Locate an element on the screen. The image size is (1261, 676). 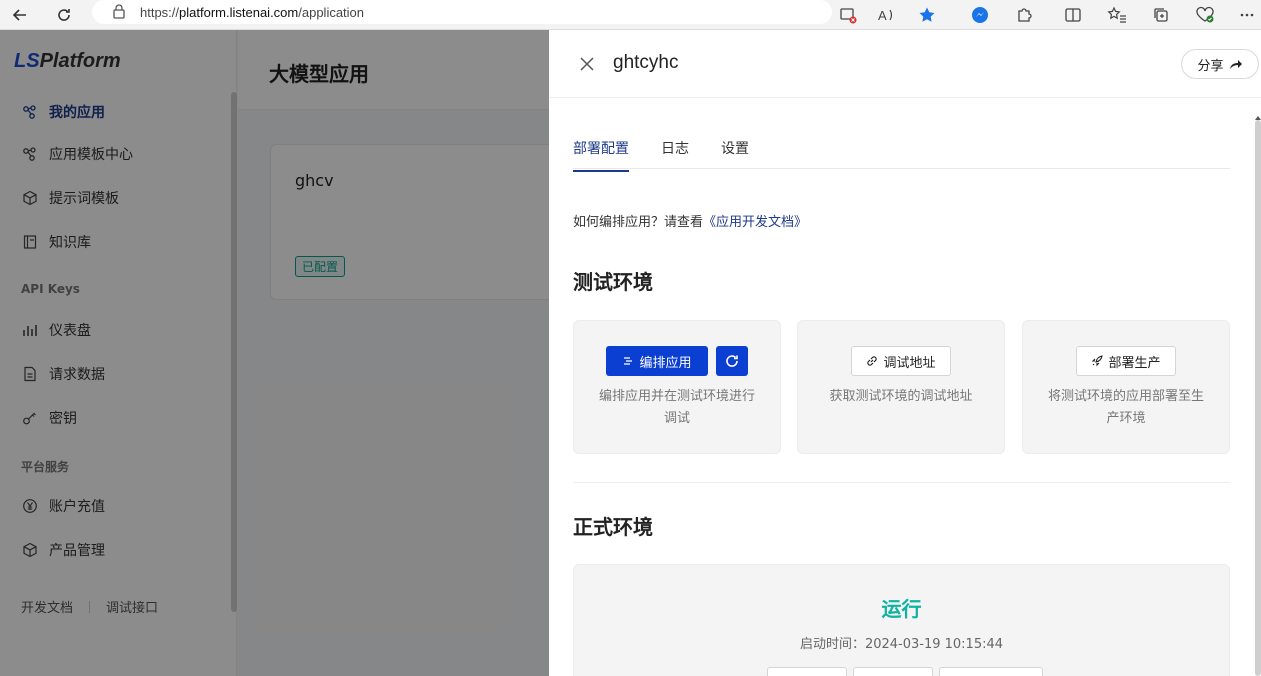
prod-status: 运行 is located at coordinates (901, 609).